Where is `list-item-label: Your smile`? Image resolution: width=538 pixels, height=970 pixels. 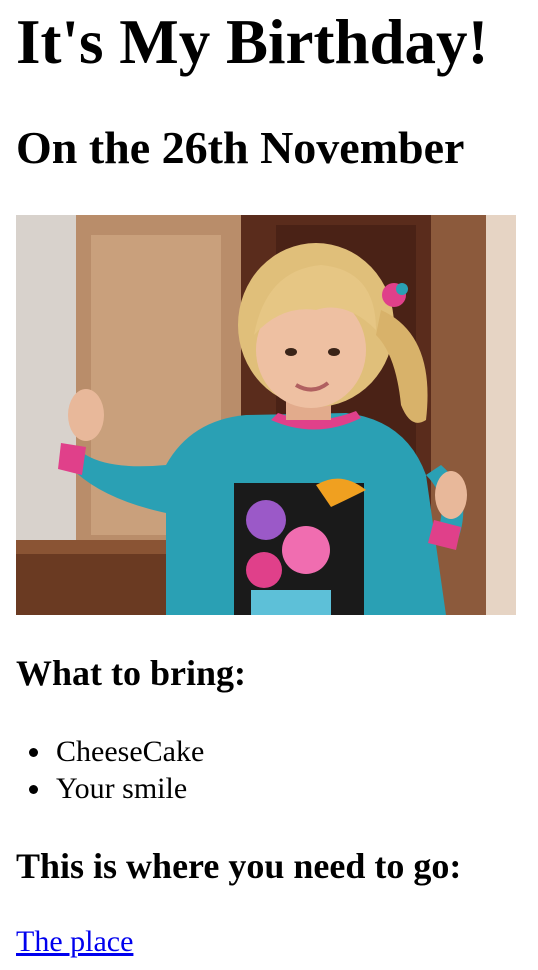 list-item-label: Your smile is located at coordinates (122, 788).